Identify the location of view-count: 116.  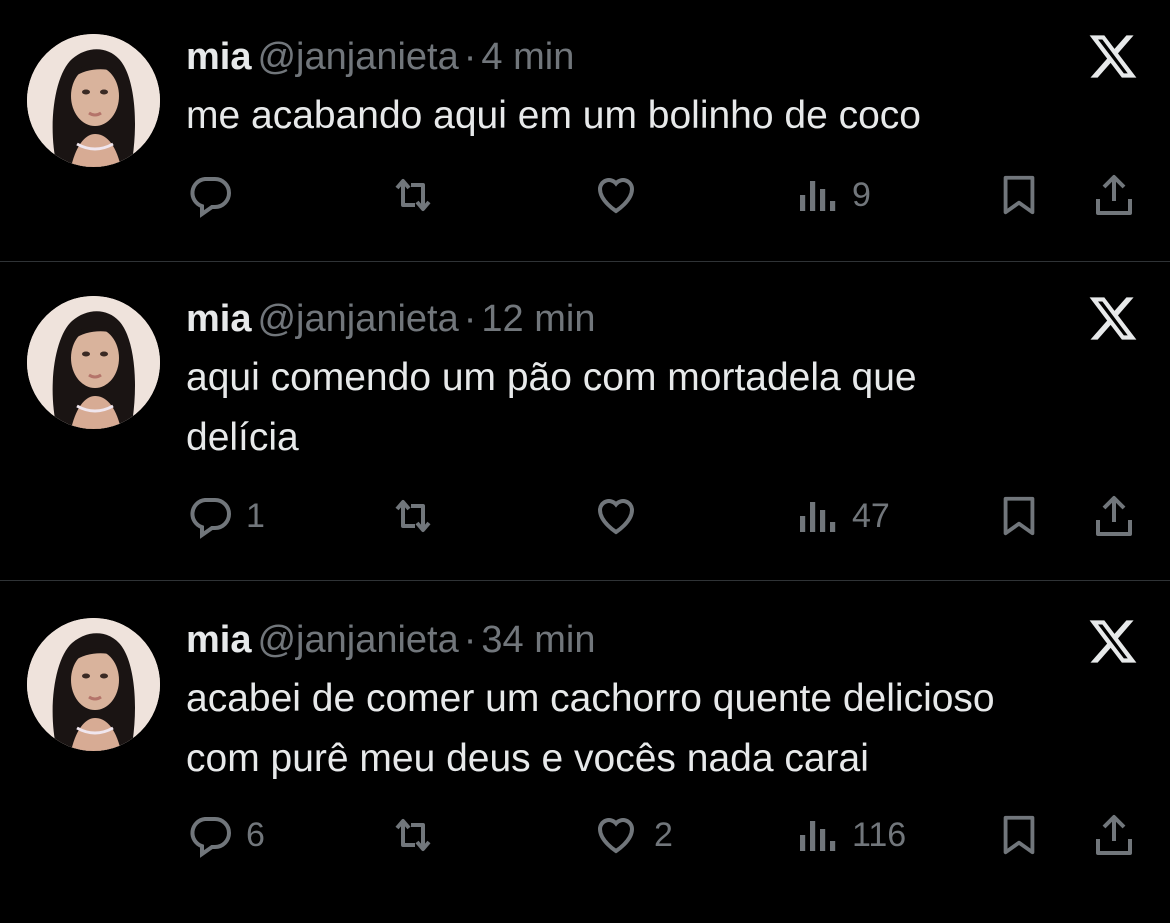
(879, 834).